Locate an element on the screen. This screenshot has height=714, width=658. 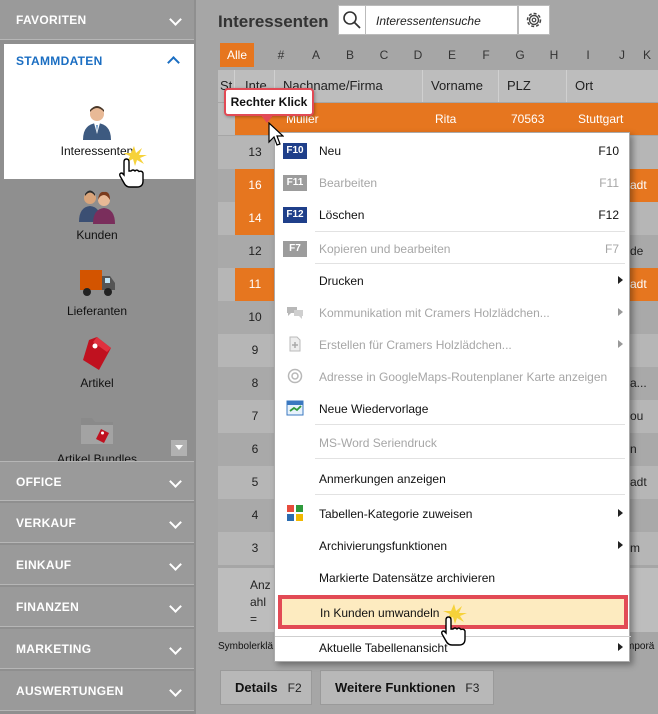
section-label: MARKETING is located at coordinates (54, 649).